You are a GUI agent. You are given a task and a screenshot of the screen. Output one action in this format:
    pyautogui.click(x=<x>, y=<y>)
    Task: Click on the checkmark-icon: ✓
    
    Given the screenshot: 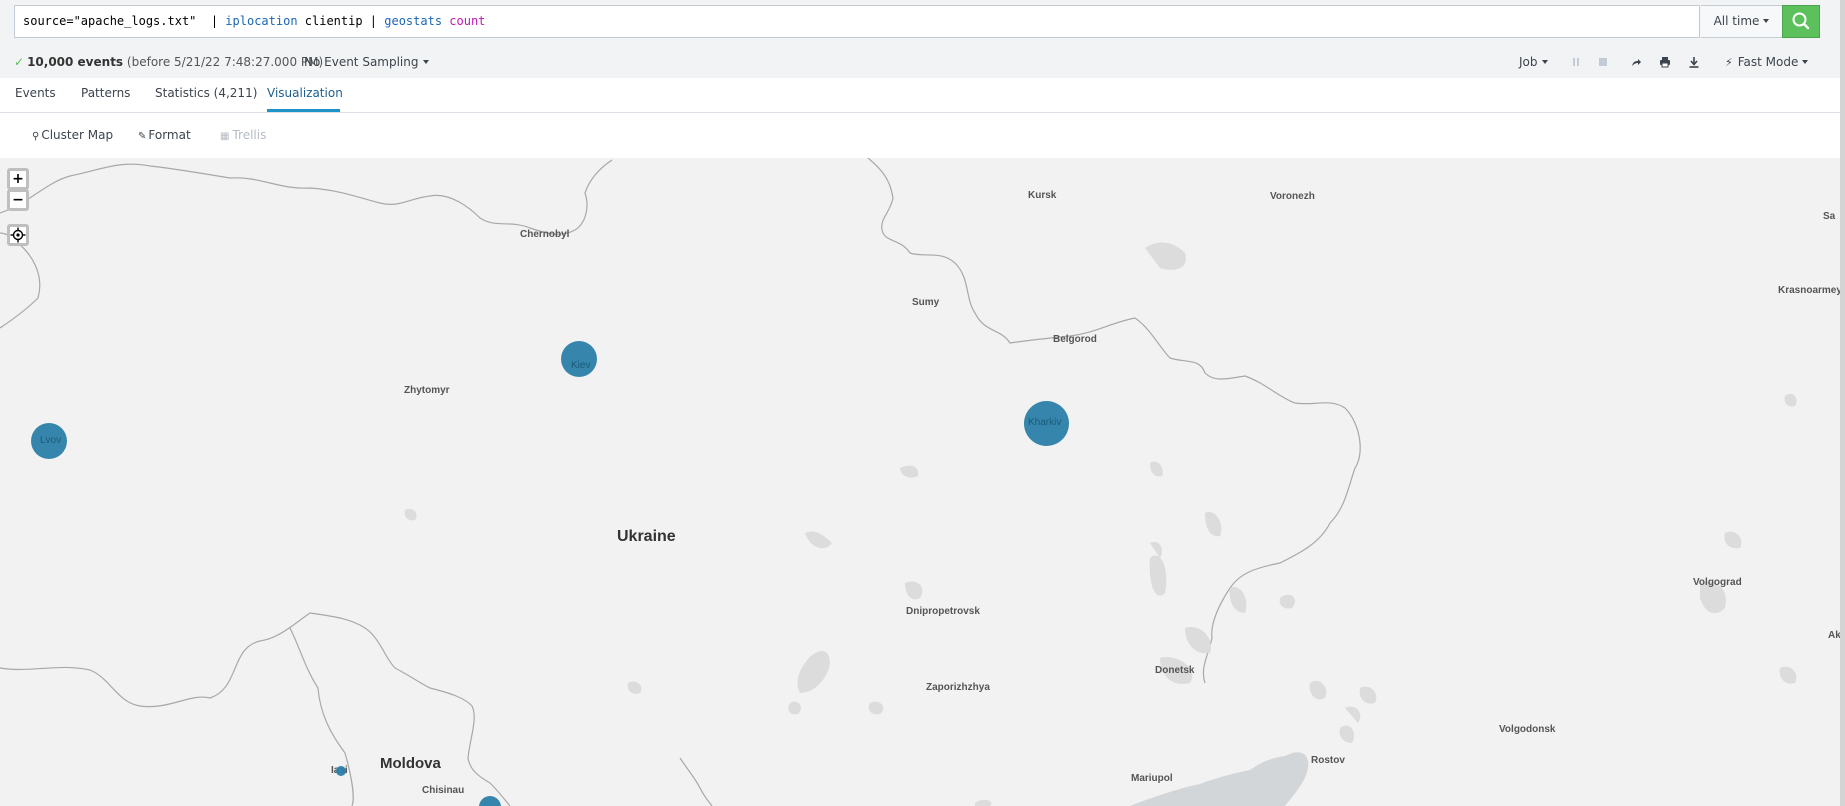 What is the action you would take?
    pyautogui.click(x=19, y=62)
    